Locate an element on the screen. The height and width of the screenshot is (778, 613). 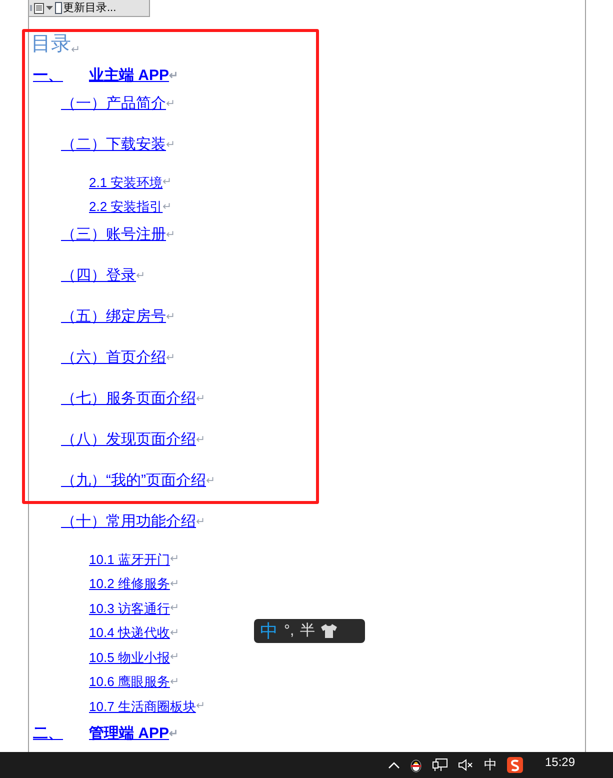
document-icon is located at coordinates (39, 8).